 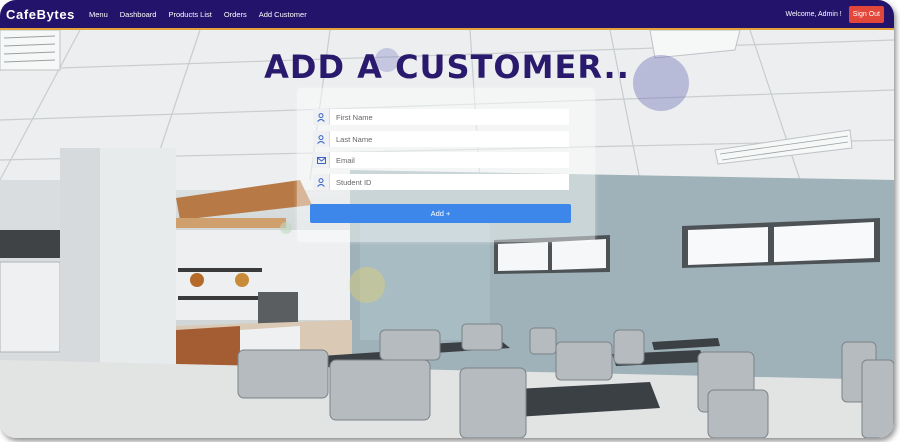 What do you see at coordinates (813, 14) in the screenshot?
I see `welcome-text: Welcome, Admin !` at bounding box center [813, 14].